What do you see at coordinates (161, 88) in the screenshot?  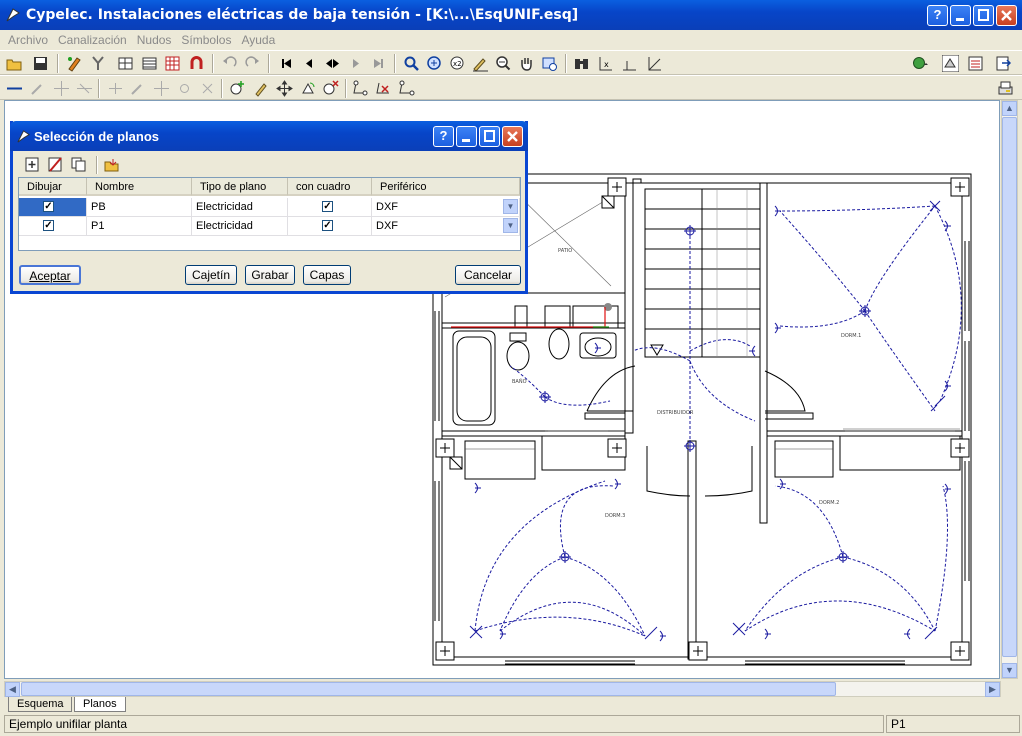 I see `copy-node-icon` at bounding box center [161, 88].